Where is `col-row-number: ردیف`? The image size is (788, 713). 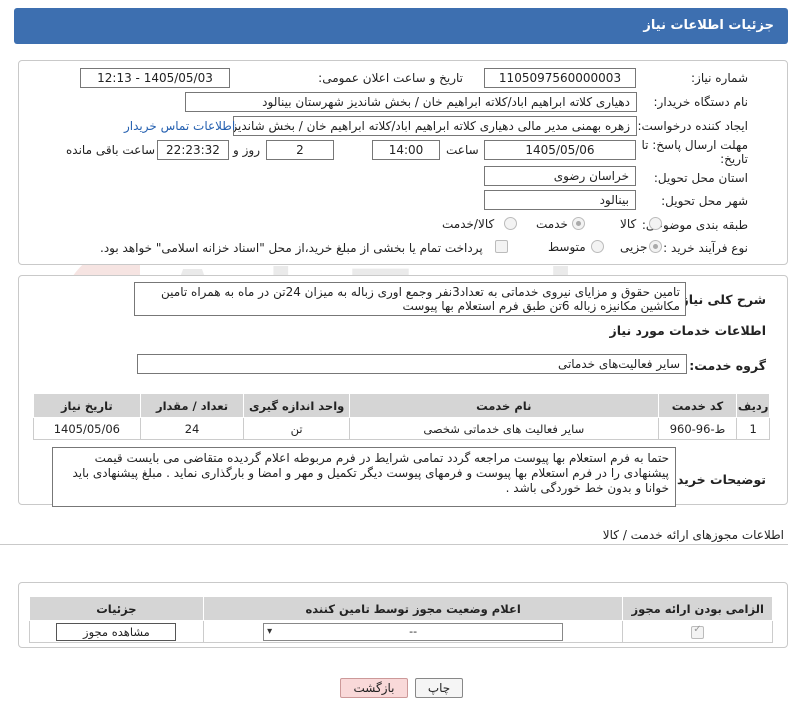
col-row-number: ردیف is located at coordinates (753, 405).